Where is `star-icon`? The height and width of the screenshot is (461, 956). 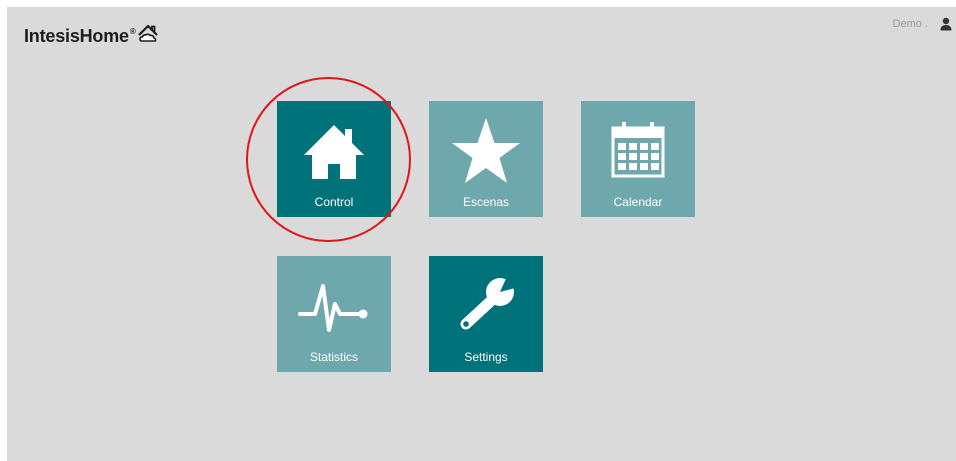 star-icon is located at coordinates (486, 150).